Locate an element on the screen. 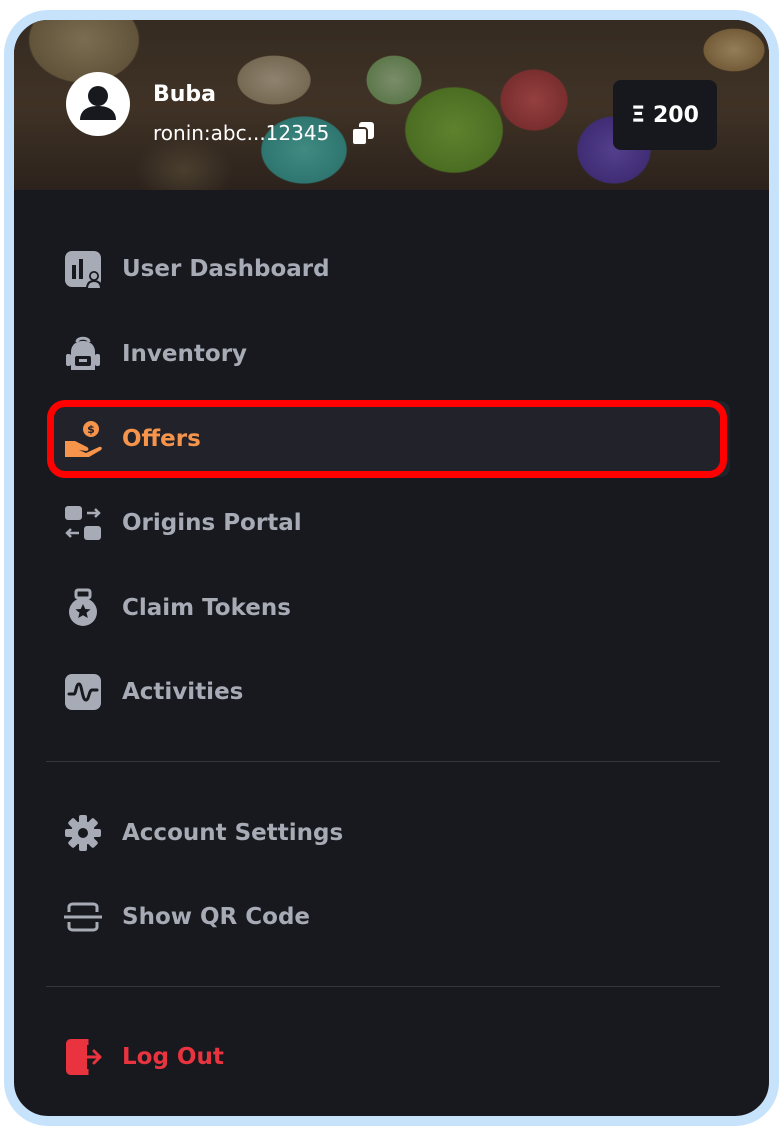  user-icon is located at coordinates (98, 103).